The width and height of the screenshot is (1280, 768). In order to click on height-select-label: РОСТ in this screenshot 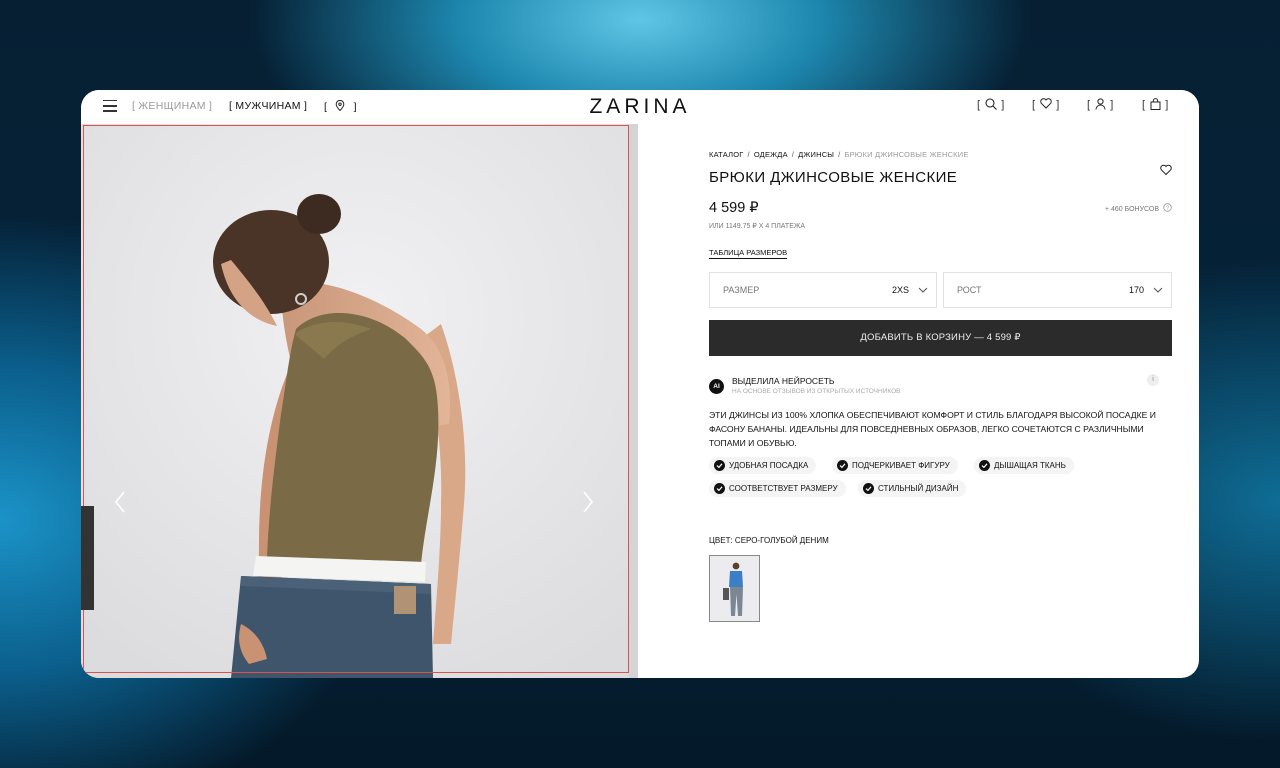, I will do `click(969, 290)`.